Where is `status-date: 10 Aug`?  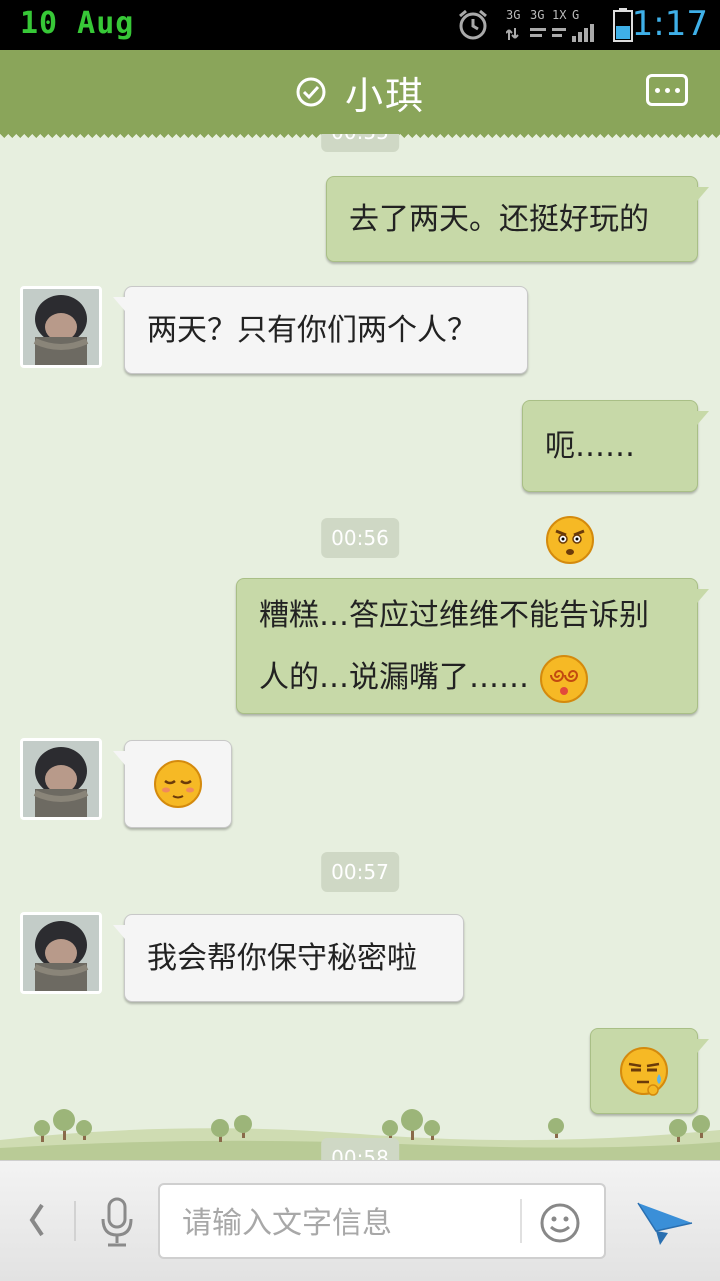 status-date: 10 Aug is located at coordinates (77, 23).